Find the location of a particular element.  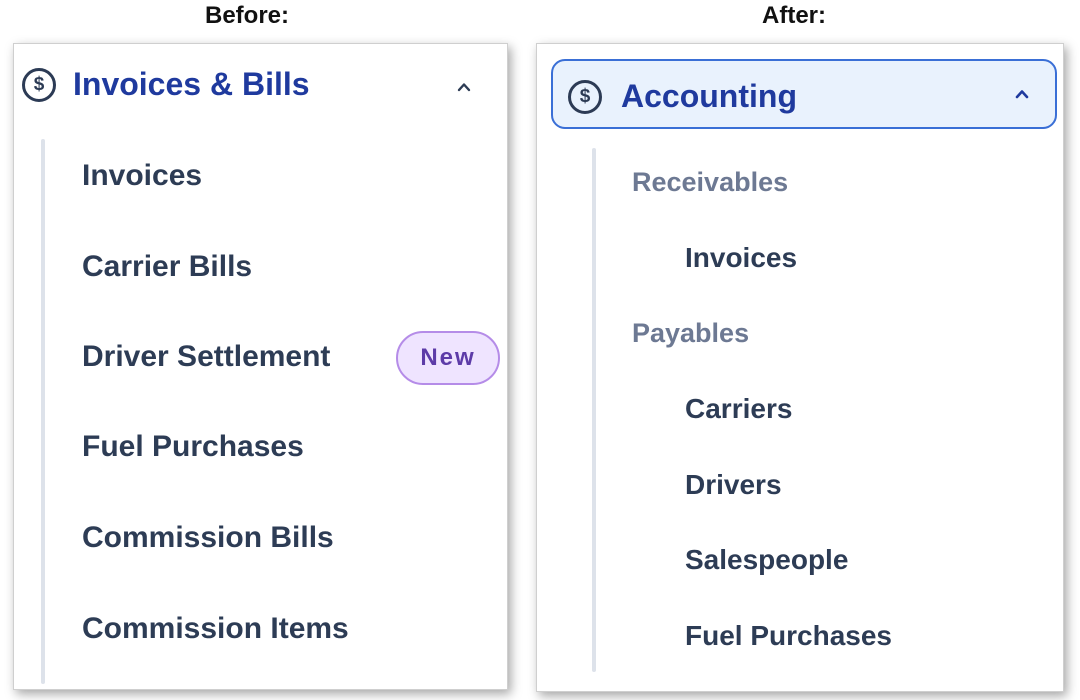

before-heading: Before: is located at coordinates (247, 15).